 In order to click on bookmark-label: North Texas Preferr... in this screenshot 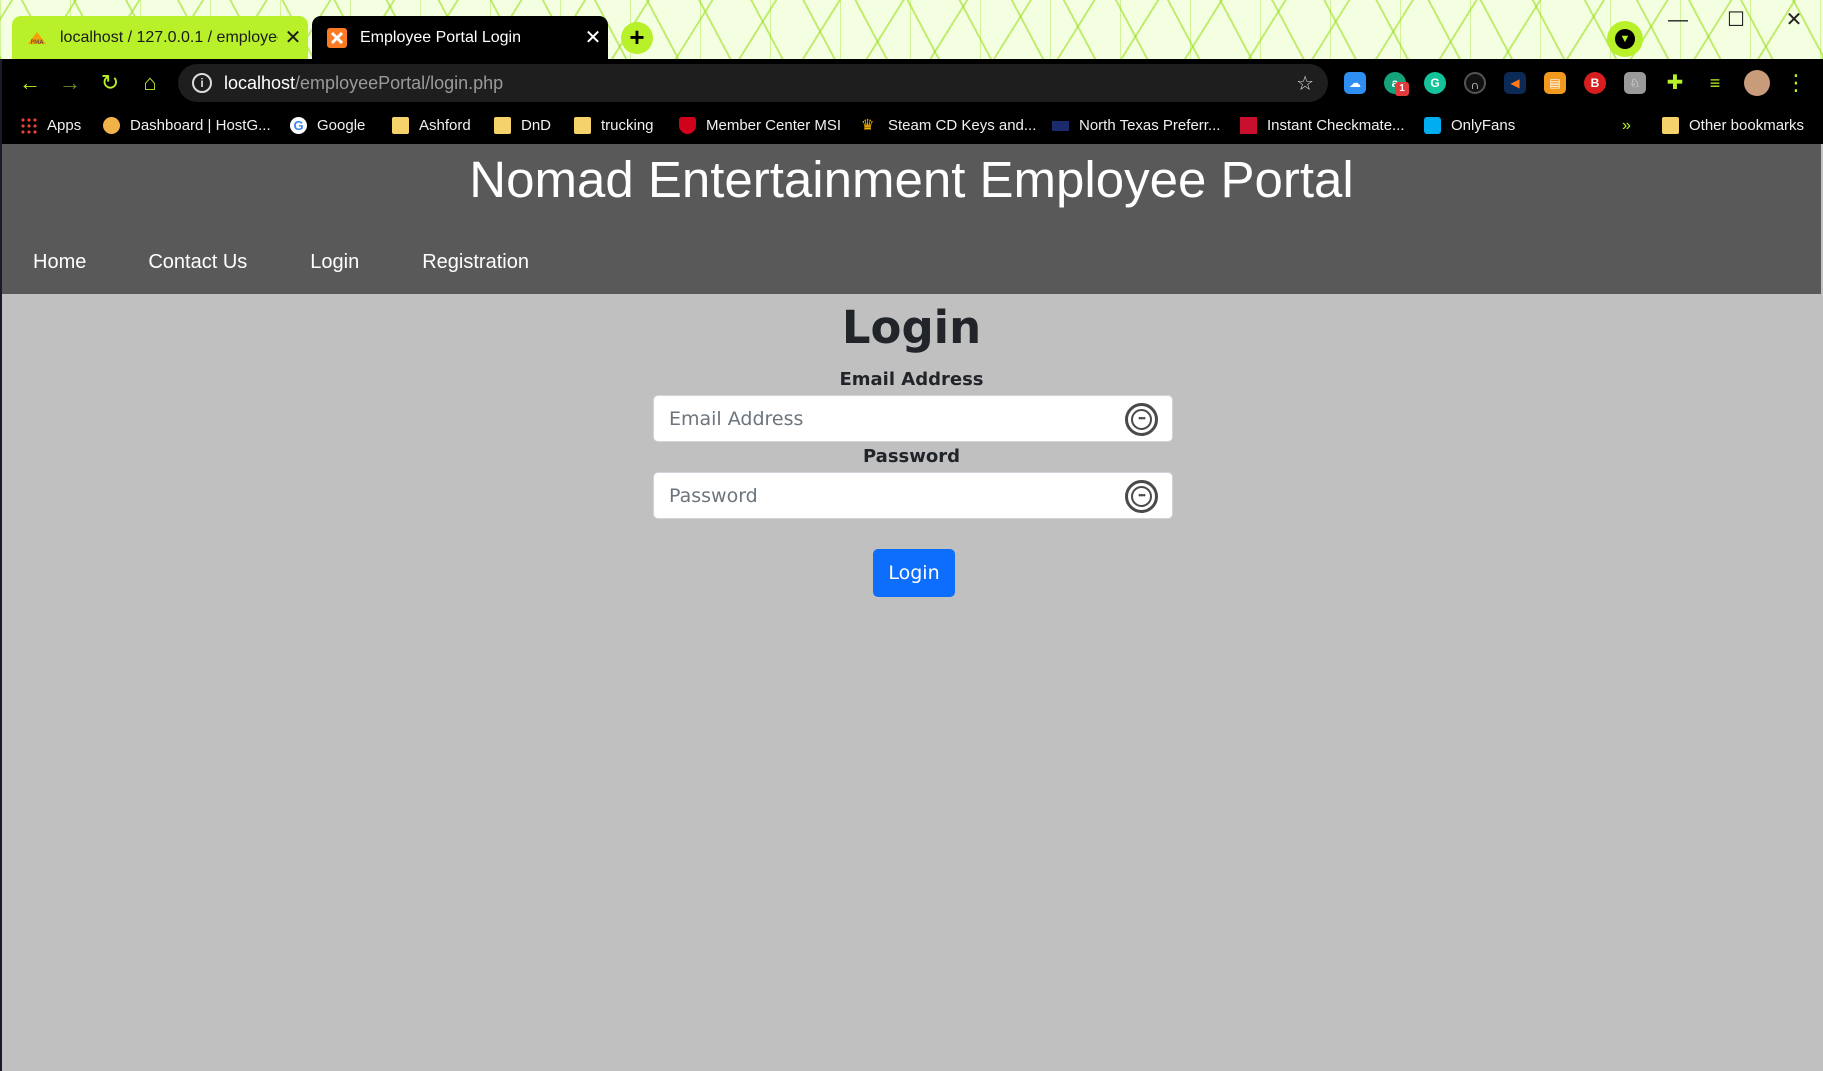, I will do `click(1150, 125)`.